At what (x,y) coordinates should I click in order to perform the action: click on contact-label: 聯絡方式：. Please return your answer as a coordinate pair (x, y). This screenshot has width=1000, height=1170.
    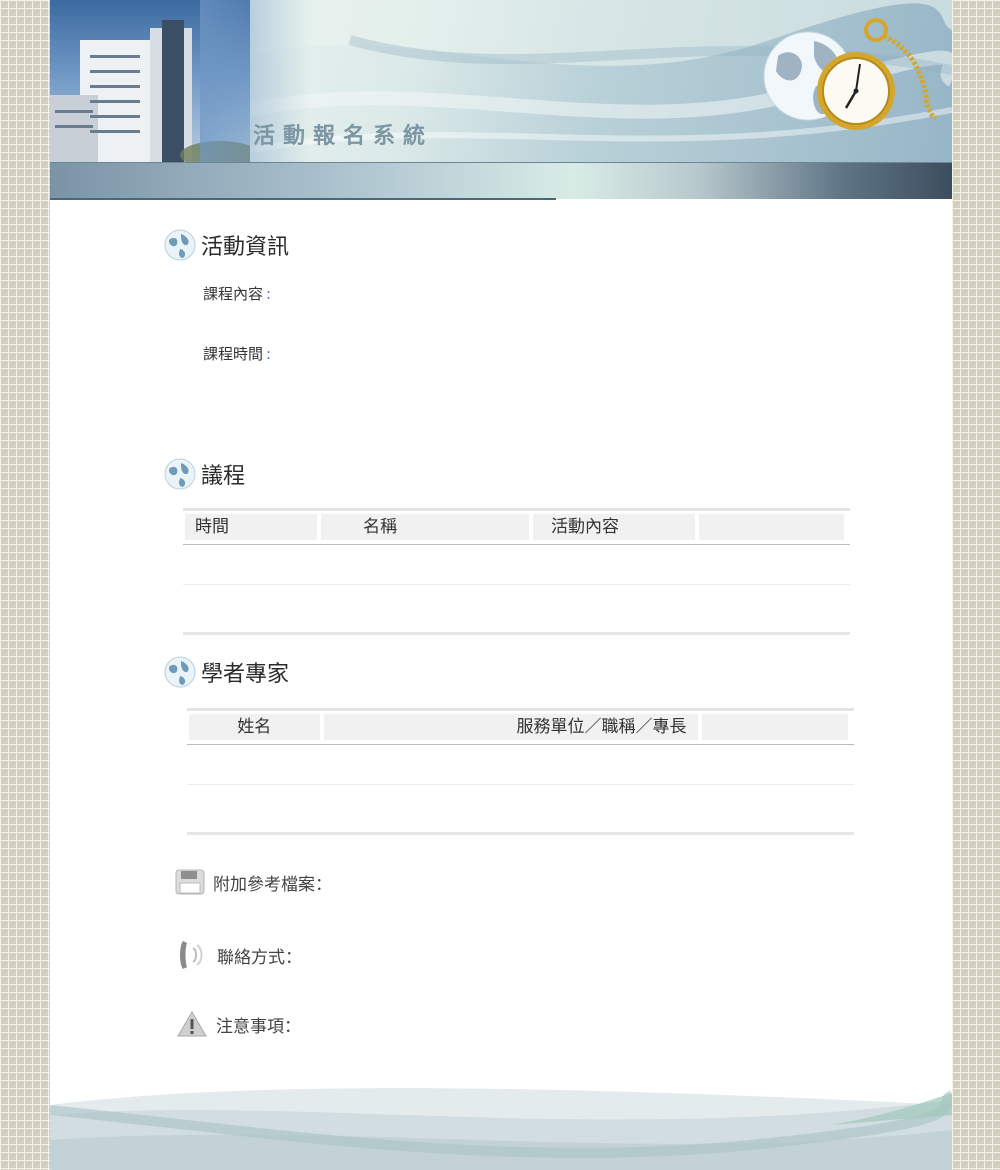
    Looking at the image, I should click on (259, 957).